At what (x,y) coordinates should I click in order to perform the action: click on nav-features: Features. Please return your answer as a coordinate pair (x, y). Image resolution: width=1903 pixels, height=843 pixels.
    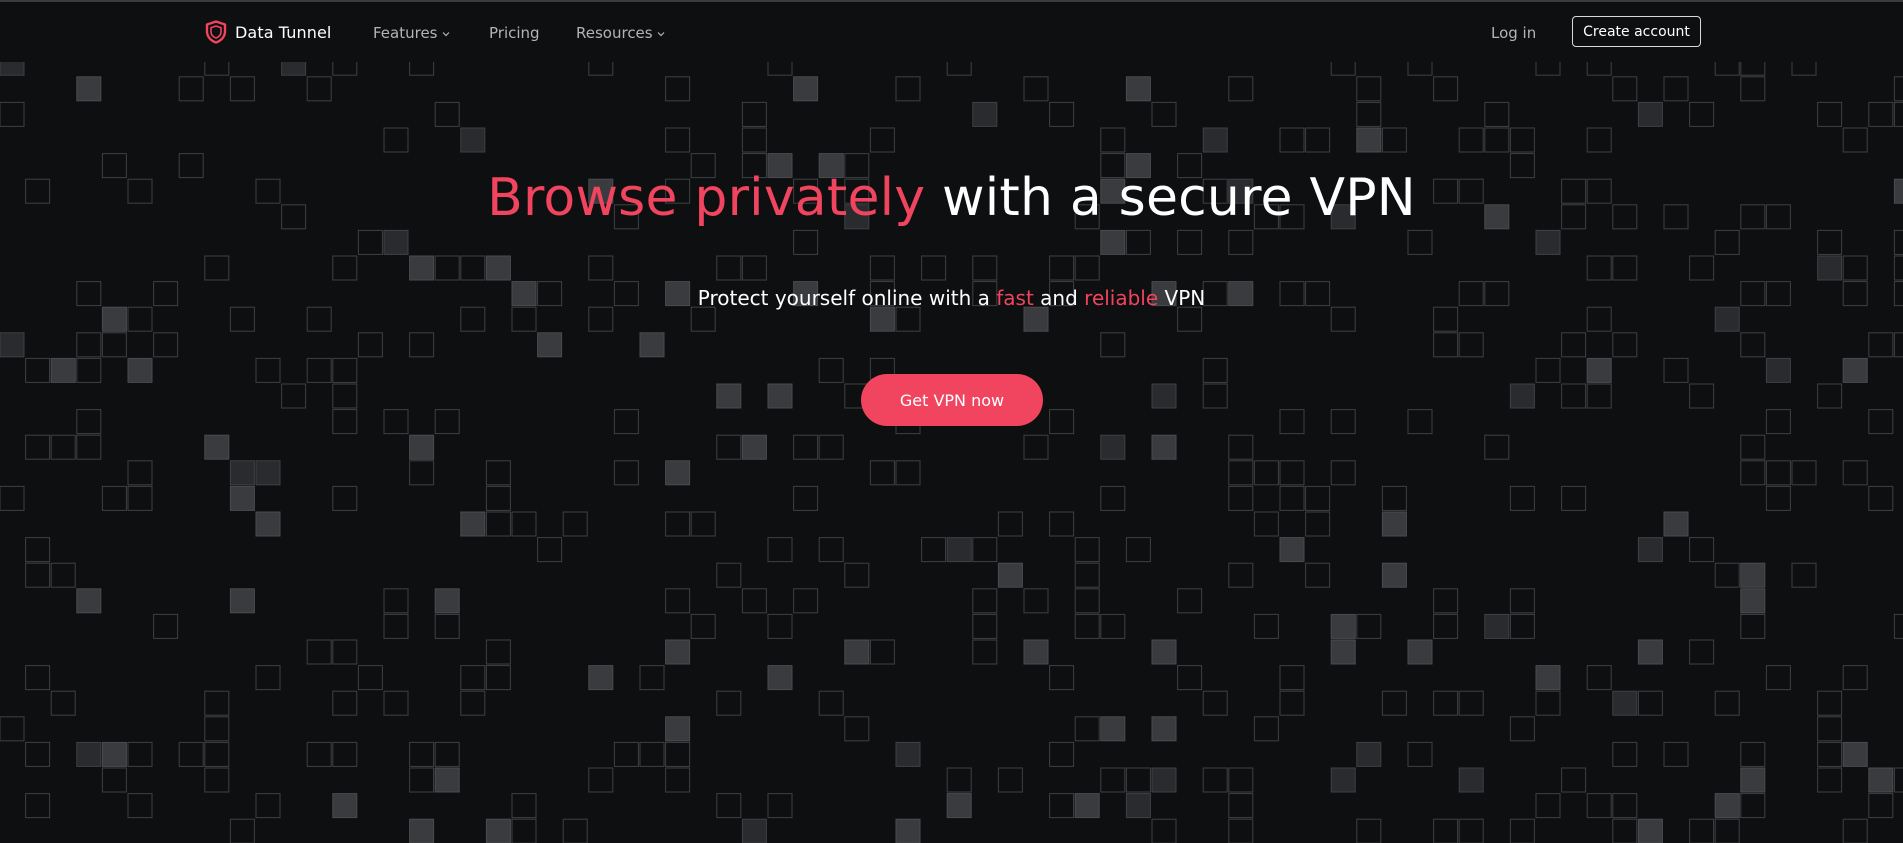
    Looking at the image, I should click on (411, 33).